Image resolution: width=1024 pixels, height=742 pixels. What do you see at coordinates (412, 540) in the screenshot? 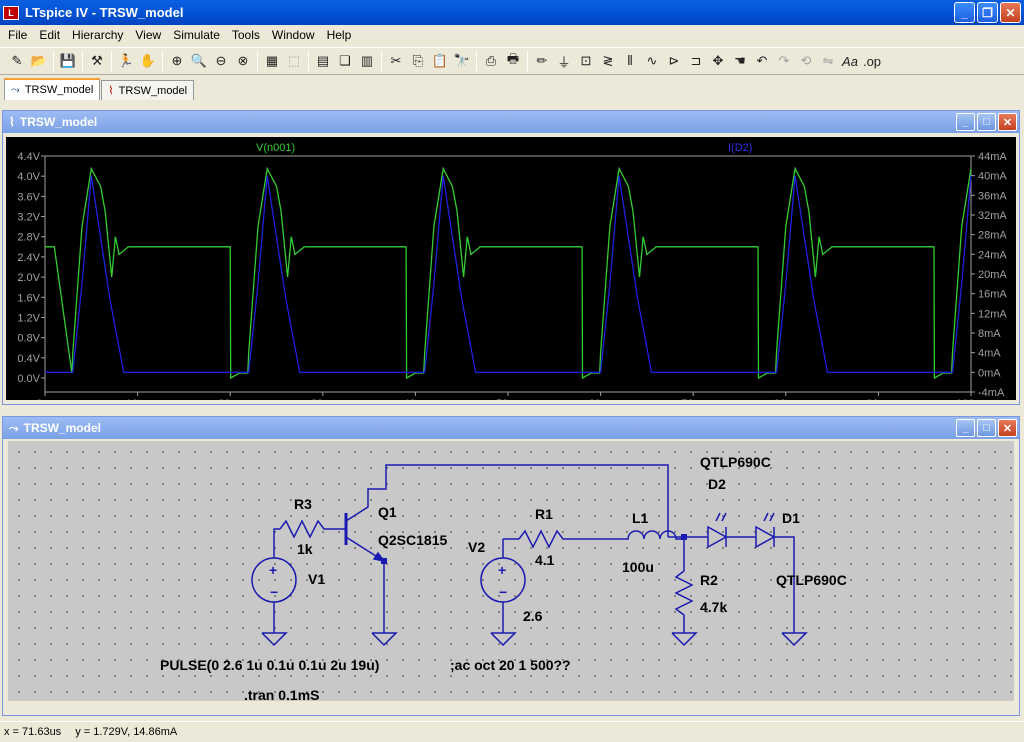
I see `model-q1: Q2SC1815` at bounding box center [412, 540].